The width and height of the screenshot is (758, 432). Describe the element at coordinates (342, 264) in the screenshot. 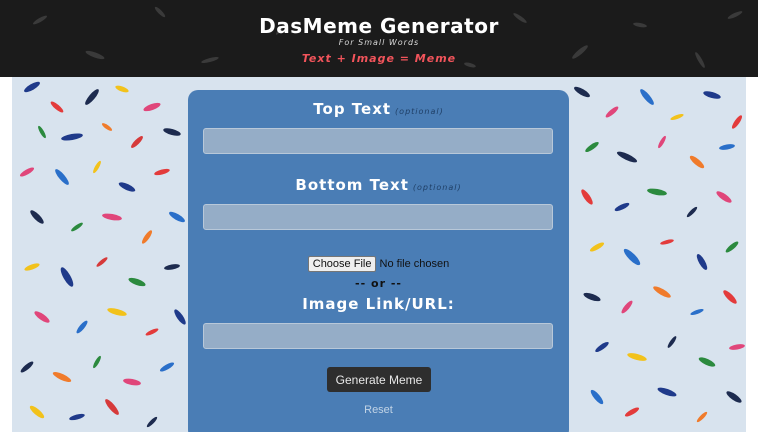

I see `choose-file-button: Choose File` at that location.